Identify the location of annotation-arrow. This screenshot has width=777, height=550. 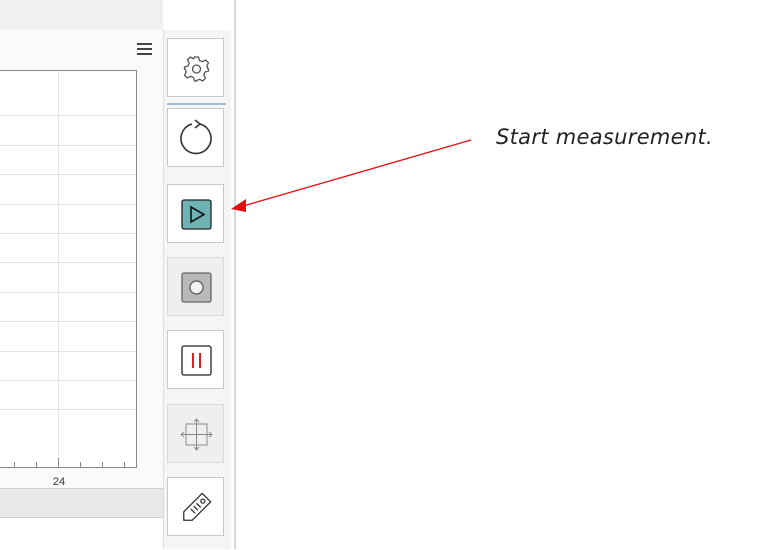
(351, 175).